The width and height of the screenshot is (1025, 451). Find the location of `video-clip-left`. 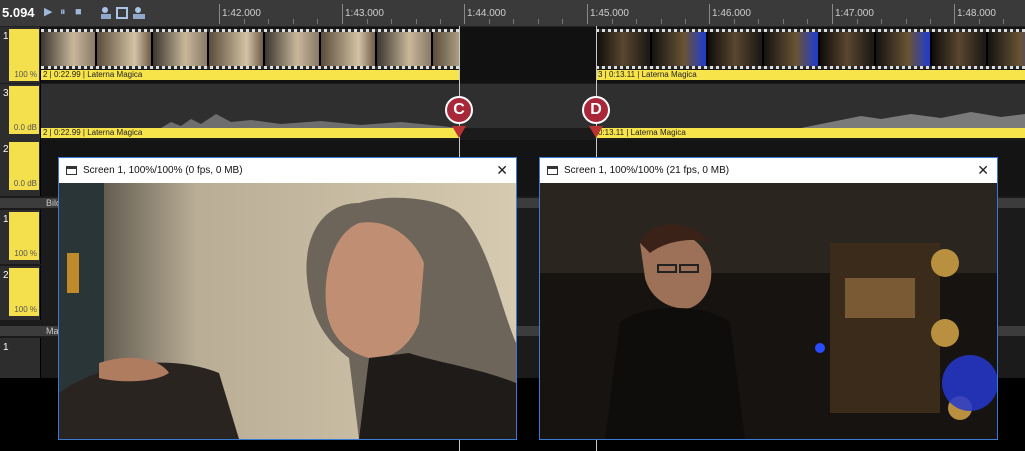

video-clip-left is located at coordinates (250, 49).